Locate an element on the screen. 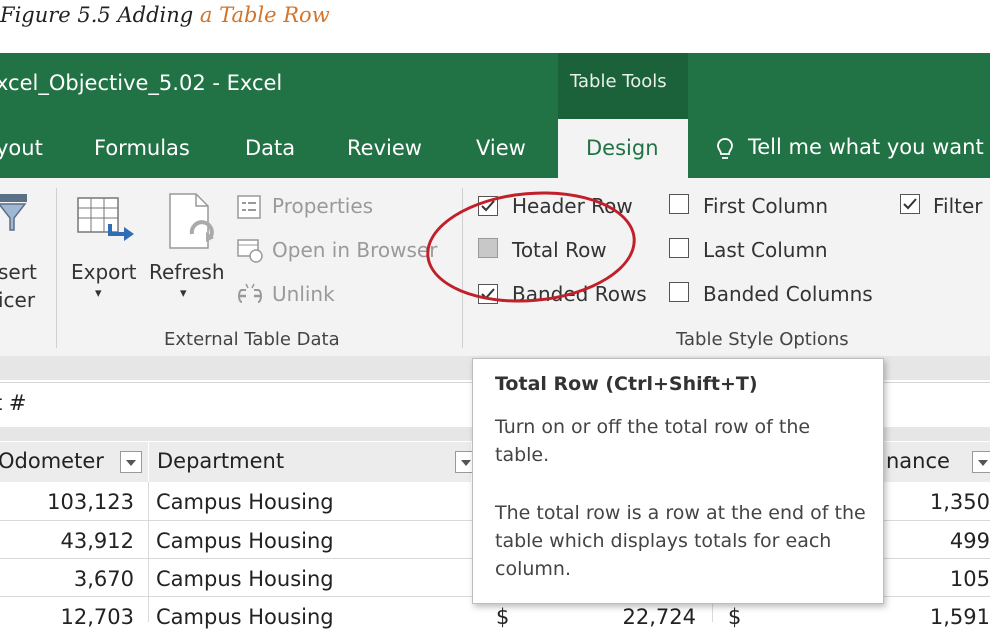 The height and width of the screenshot is (629, 990). cell-cost: 22,724 is located at coordinates (628, 617).